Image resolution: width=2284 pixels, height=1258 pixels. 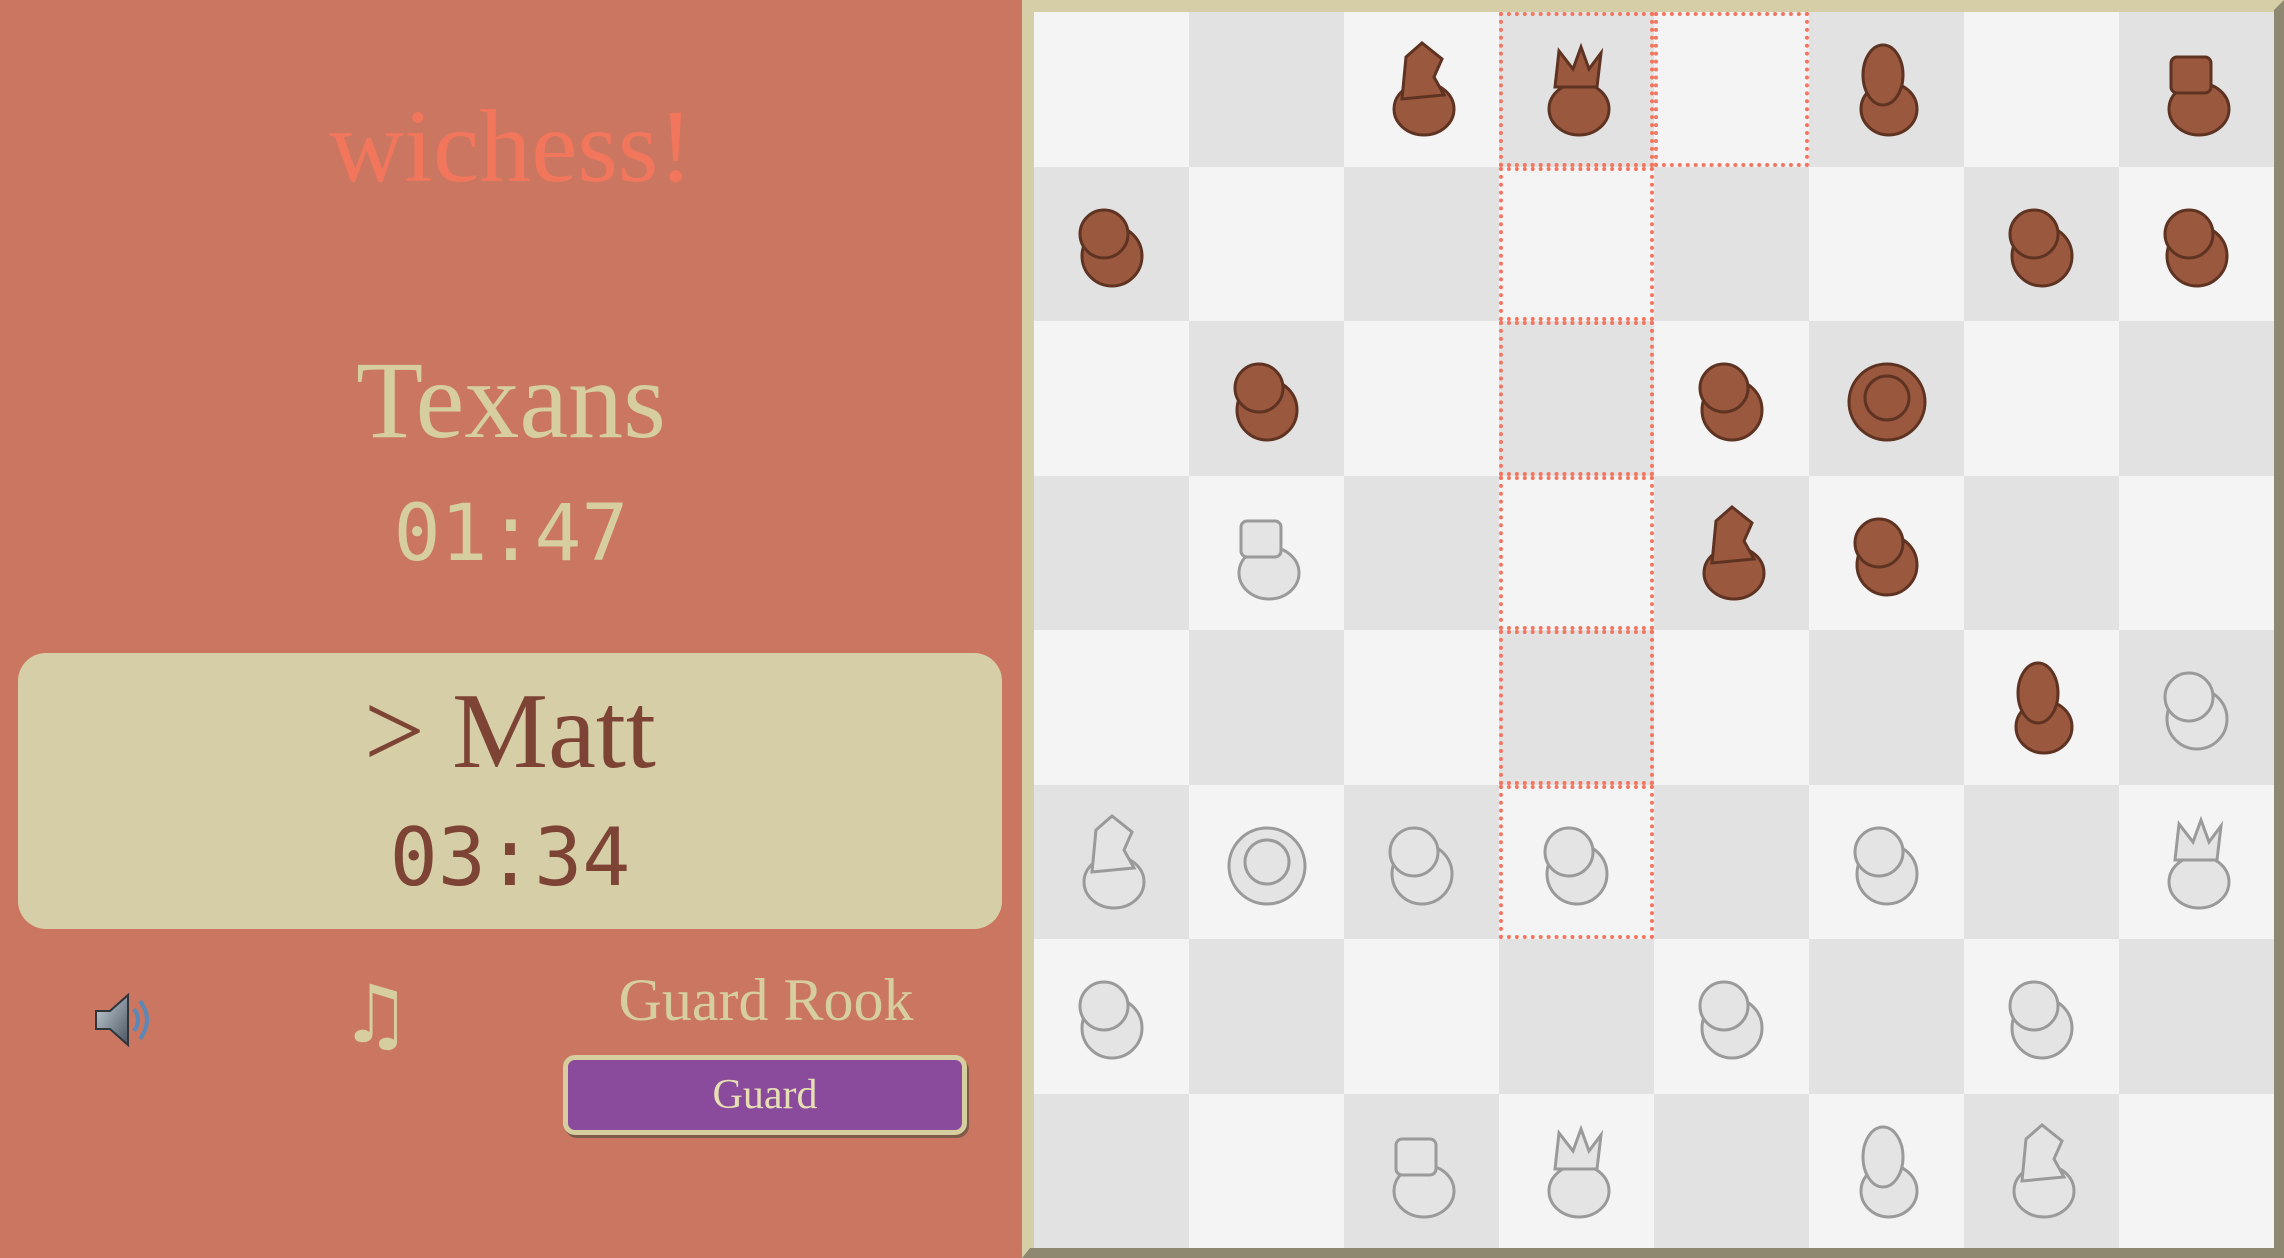 What do you see at coordinates (125, 1020) in the screenshot?
I see `speaker-icon` at bounding box center [125, 1020].